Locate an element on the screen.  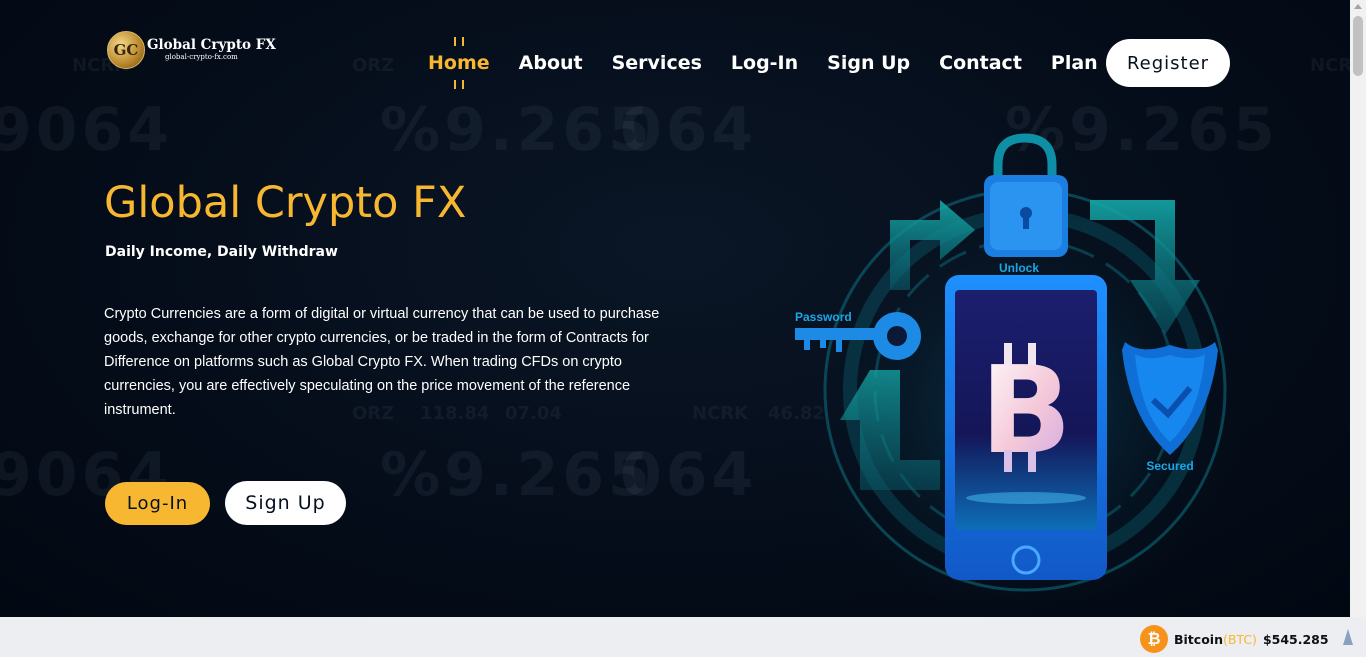
ticker-coin-name: Bitcoin(BTC) is located at coordinates (1215, 639).